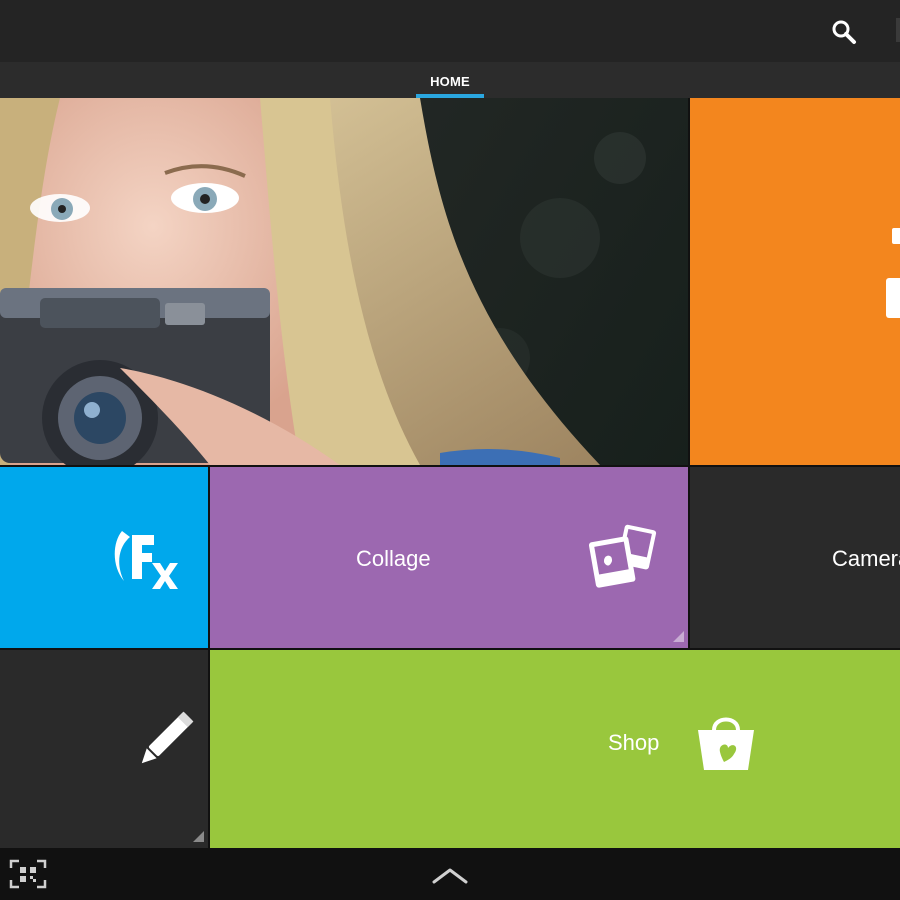 This screenshot has width=900, height=900. I want to click on collage-photos-icon, so click(622, 556).